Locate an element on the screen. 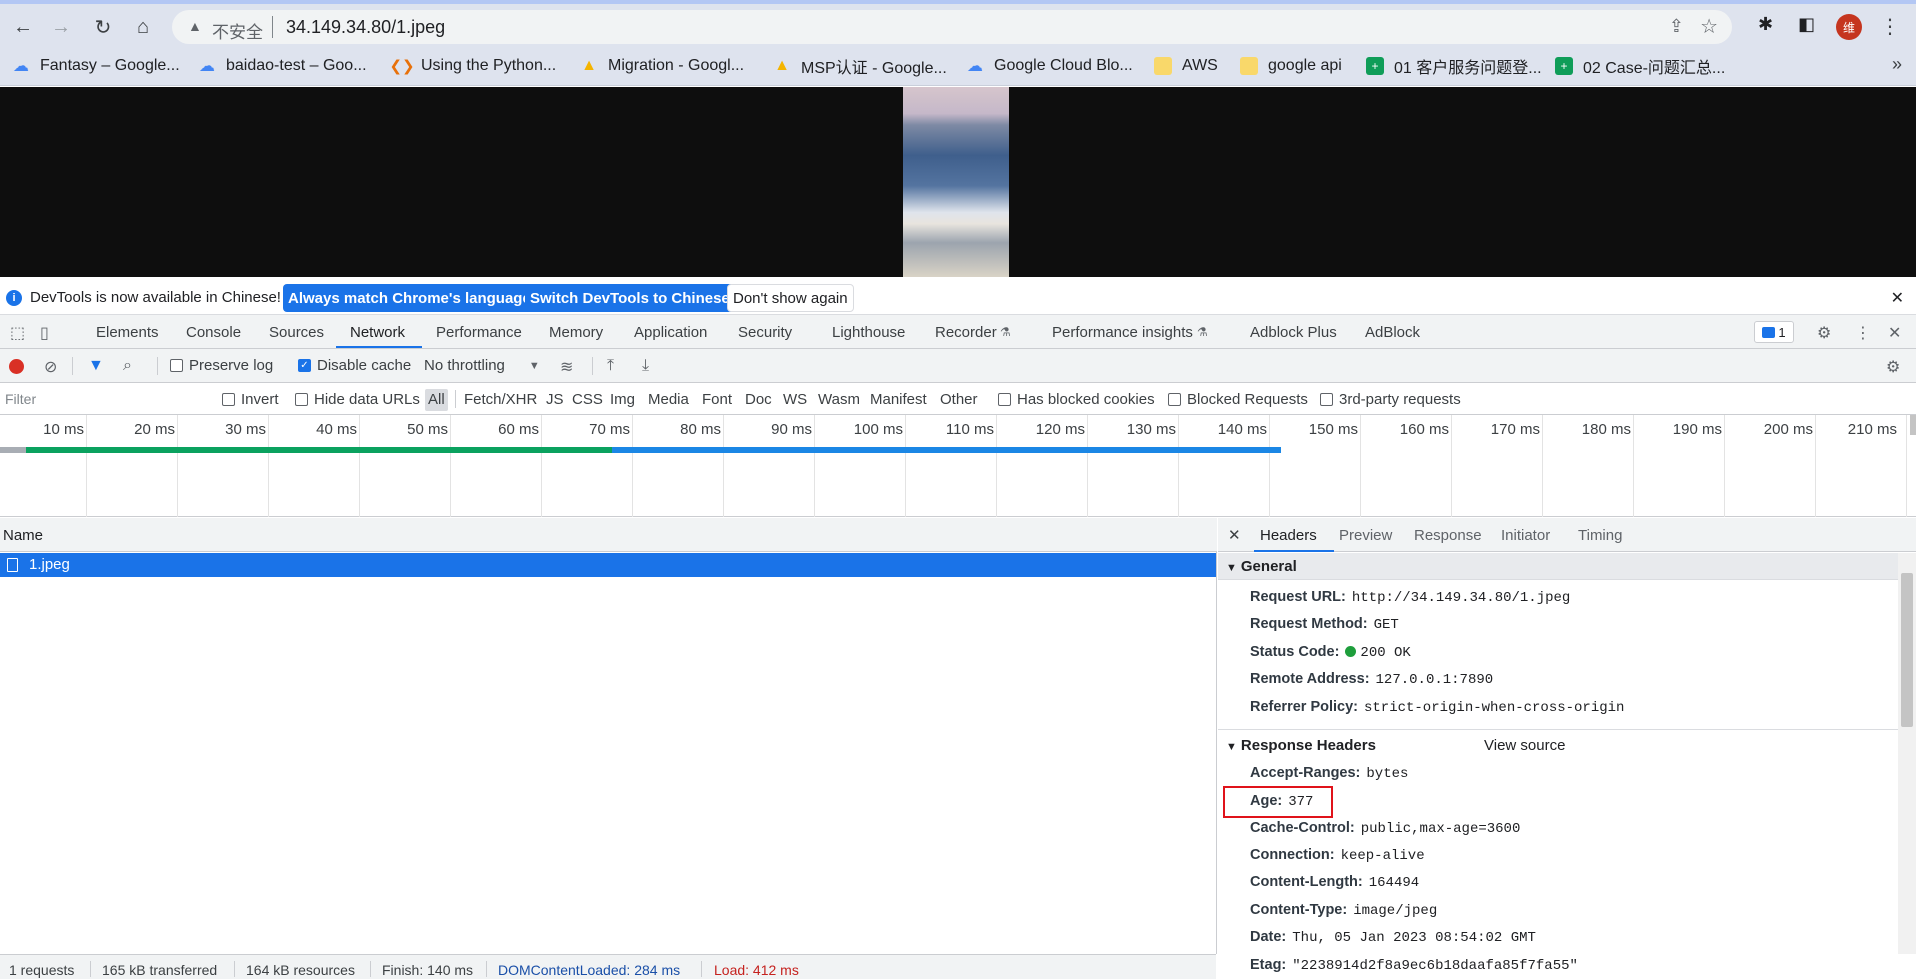 Image resolution: width=1916 pixels, height=979 pixels. export-har-icon: ⤓ is located at coordinates (645, 366).